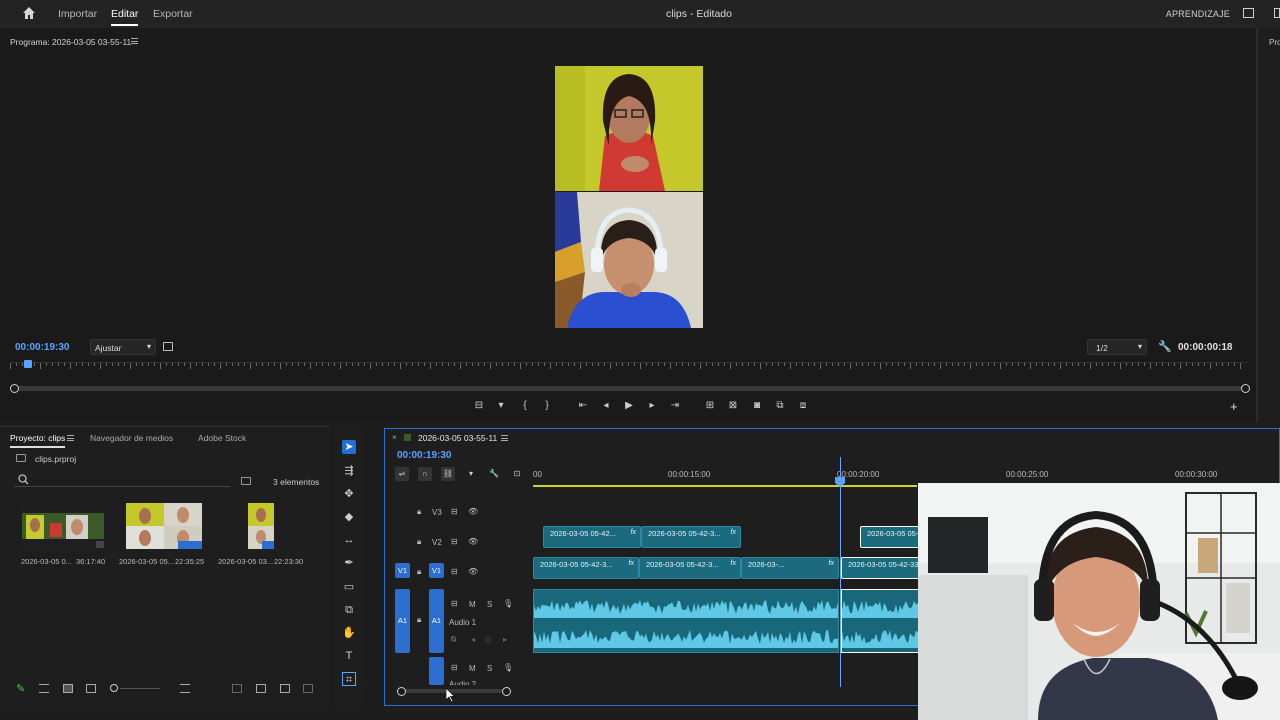  I want to click on add-marker-icon: ▾, so click(471, 474).